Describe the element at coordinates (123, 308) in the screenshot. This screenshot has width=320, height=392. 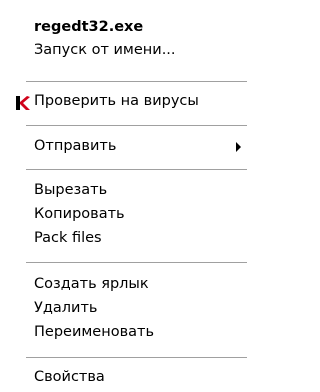
I see `menu-item-delete: Удалить` at that location.